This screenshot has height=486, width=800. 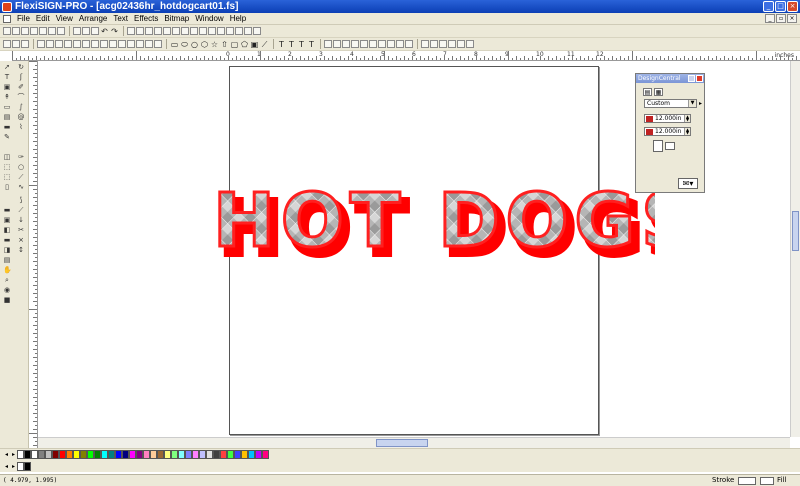 What do you see at coordinates (25, 31) in the screenshot?
I see `save-icon` at bounding box center [25, 31].